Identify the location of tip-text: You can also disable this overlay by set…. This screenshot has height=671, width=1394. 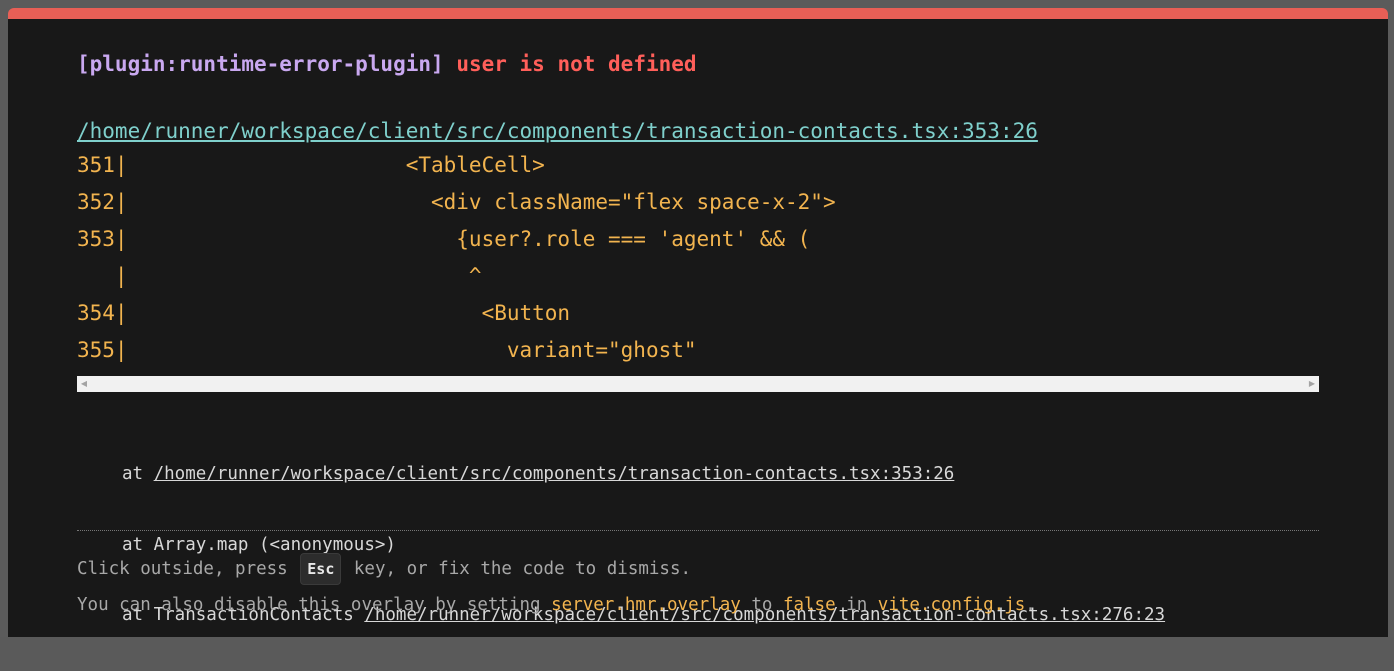
(314, 605).